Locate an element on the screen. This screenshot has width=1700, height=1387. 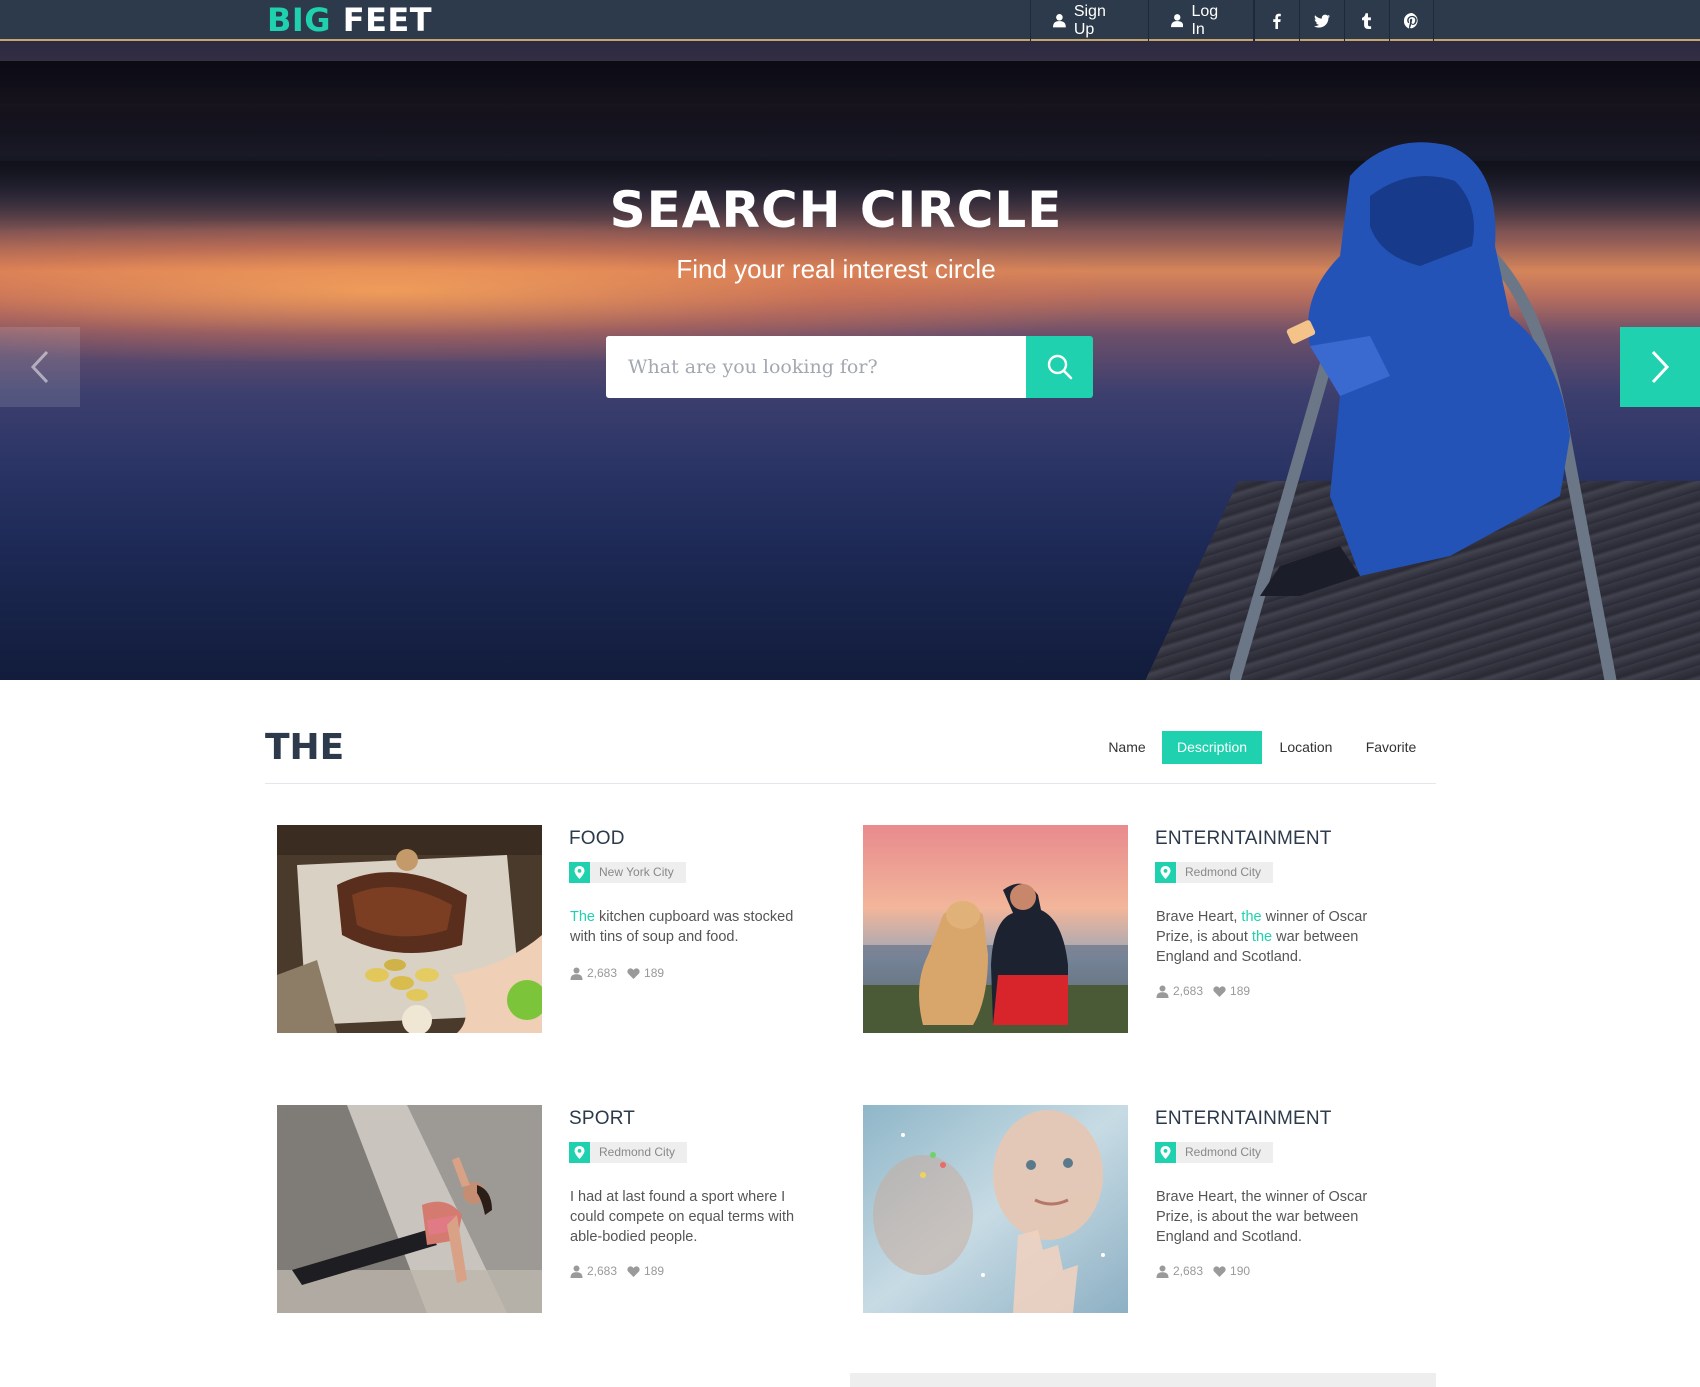
chevron-right-icon is located at coordinates (1660, 367).